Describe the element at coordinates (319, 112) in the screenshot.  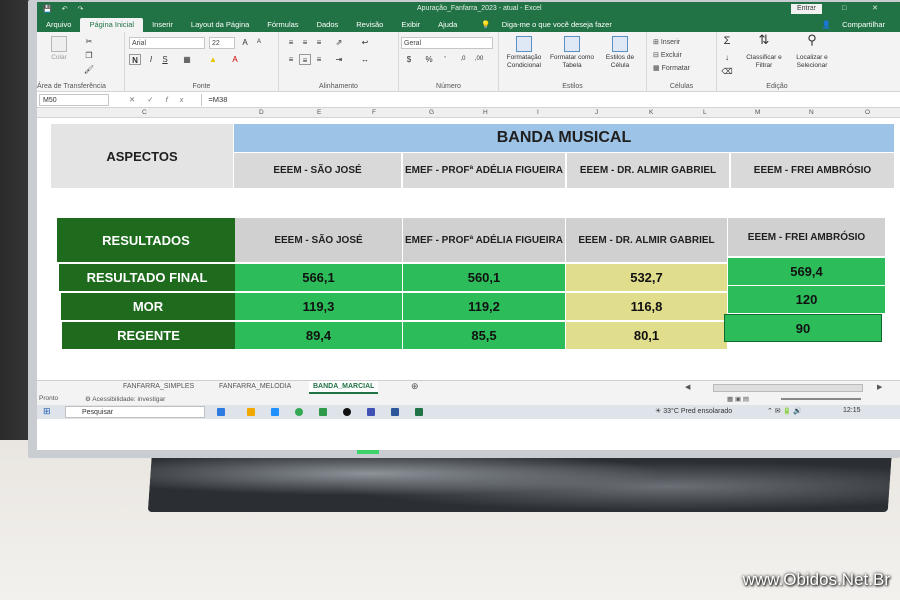
I see `col-e: E` at that location.